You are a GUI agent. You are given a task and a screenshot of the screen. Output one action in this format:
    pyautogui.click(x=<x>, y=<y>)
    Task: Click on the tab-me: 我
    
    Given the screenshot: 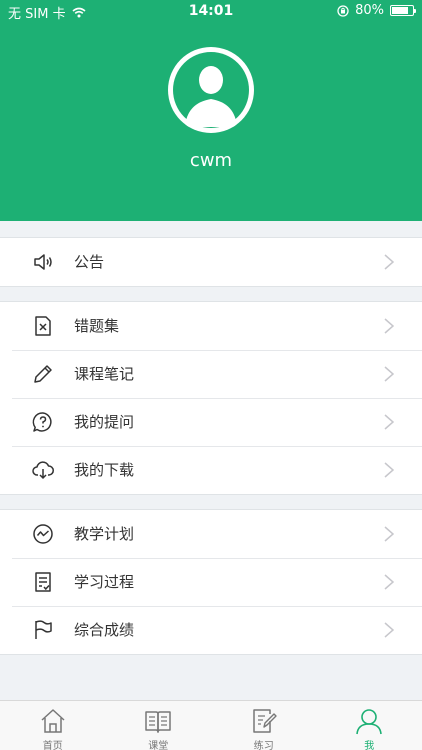 What is the action you would take?
    pyautogui.click(x=369, y=725)
    